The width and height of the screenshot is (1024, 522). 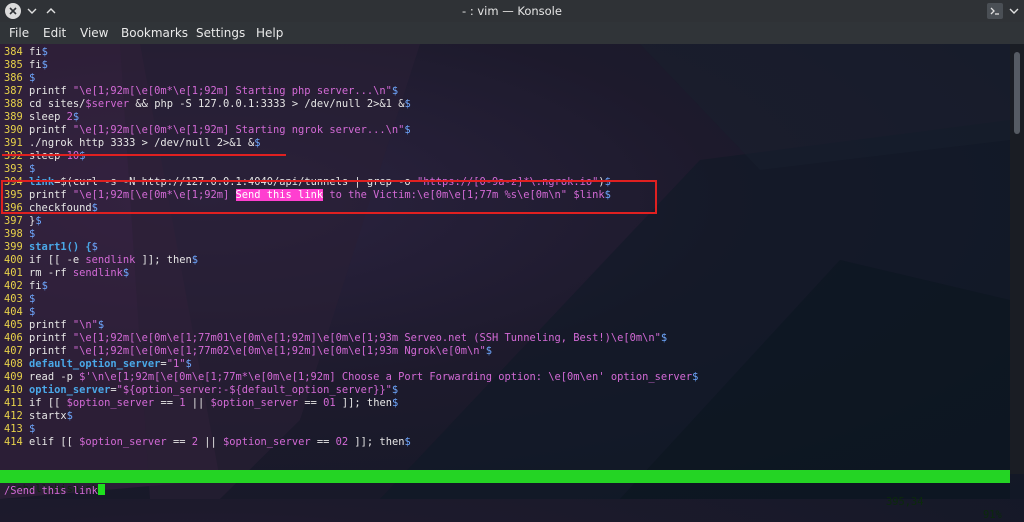 What do you see at coordinates (51, 273) in the screenshot?
I see `code-token: rm -rf` at bounding box center [51, 273].